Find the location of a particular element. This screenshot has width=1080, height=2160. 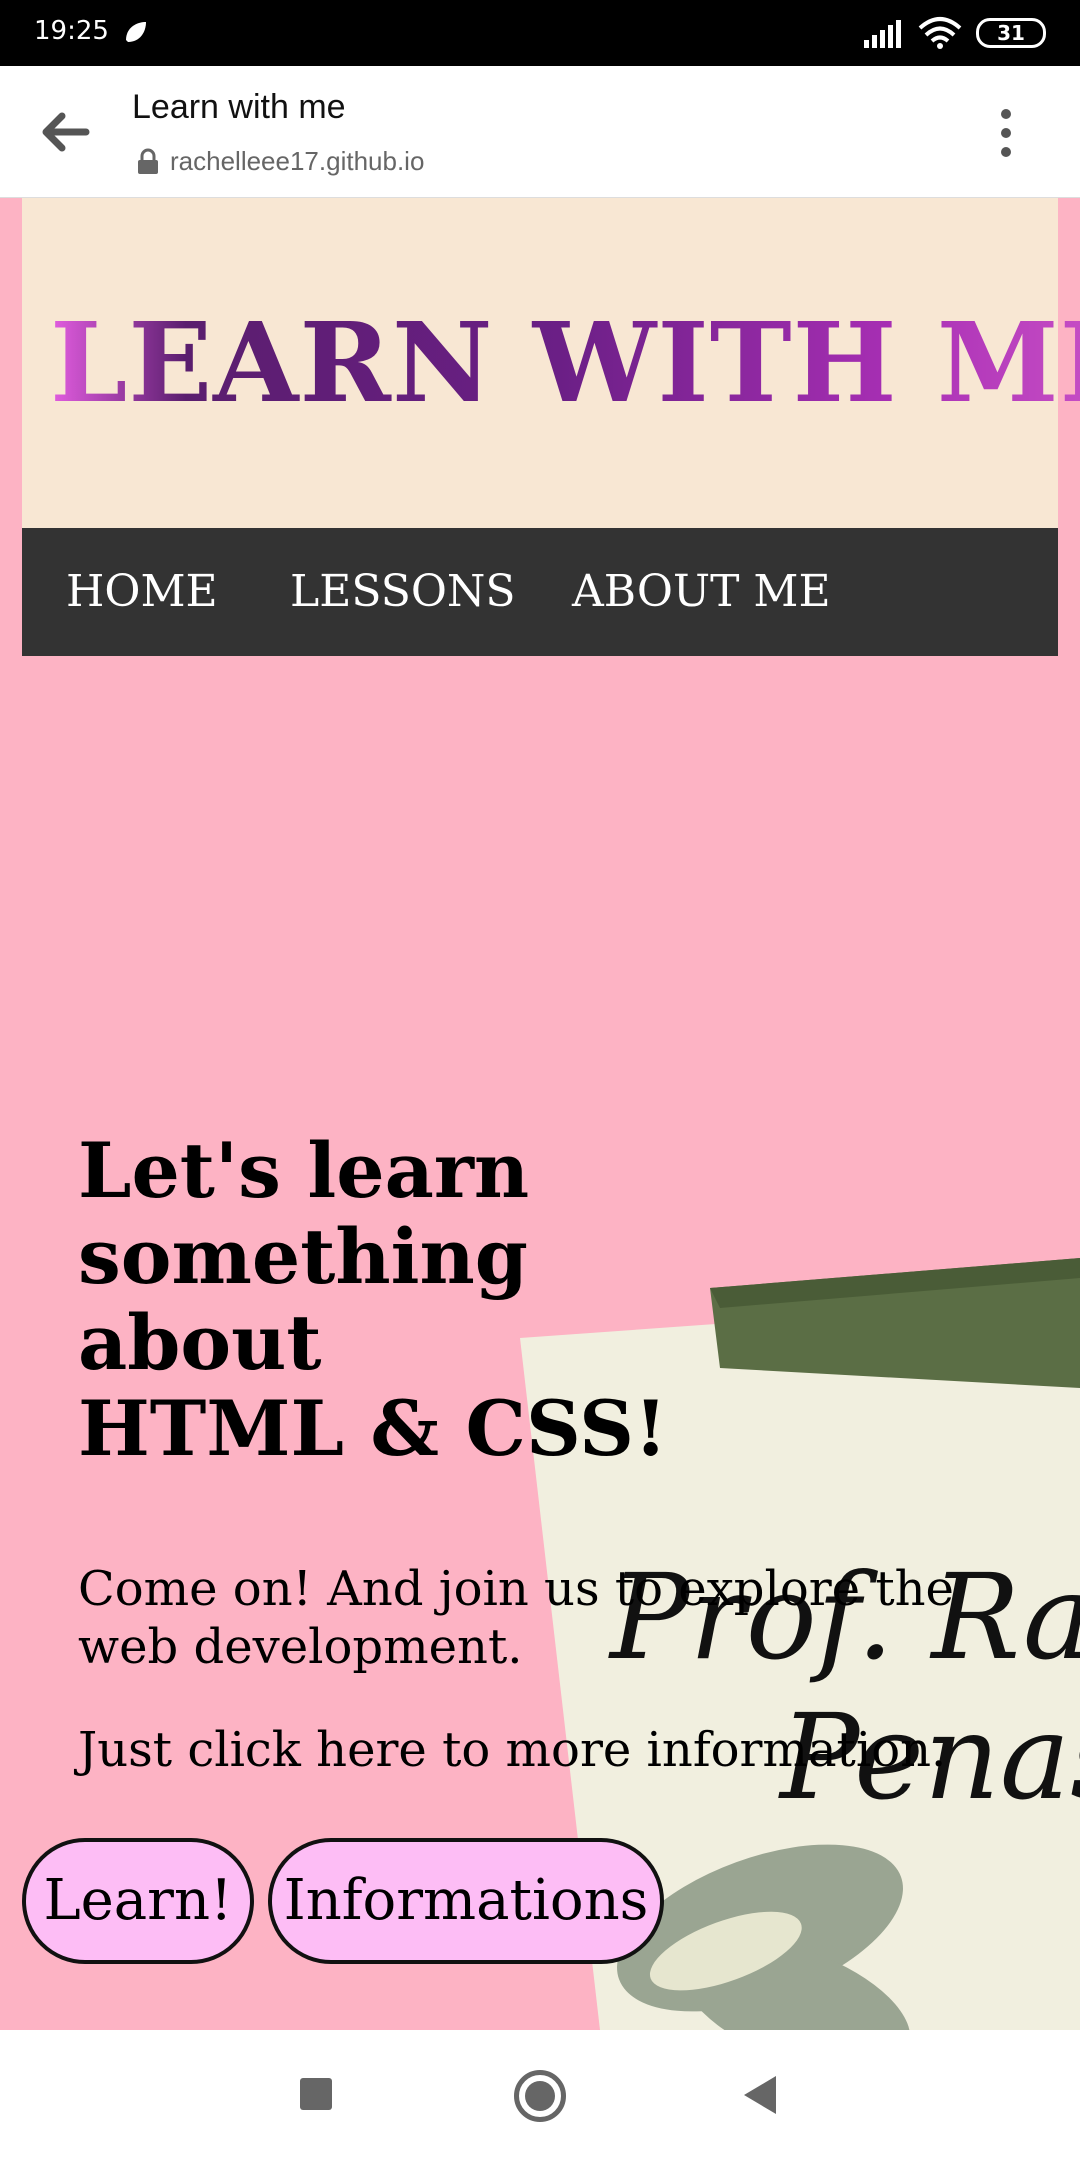

hero-headline-line3: HTML & CSS! is located at coordinates (373, 1428).